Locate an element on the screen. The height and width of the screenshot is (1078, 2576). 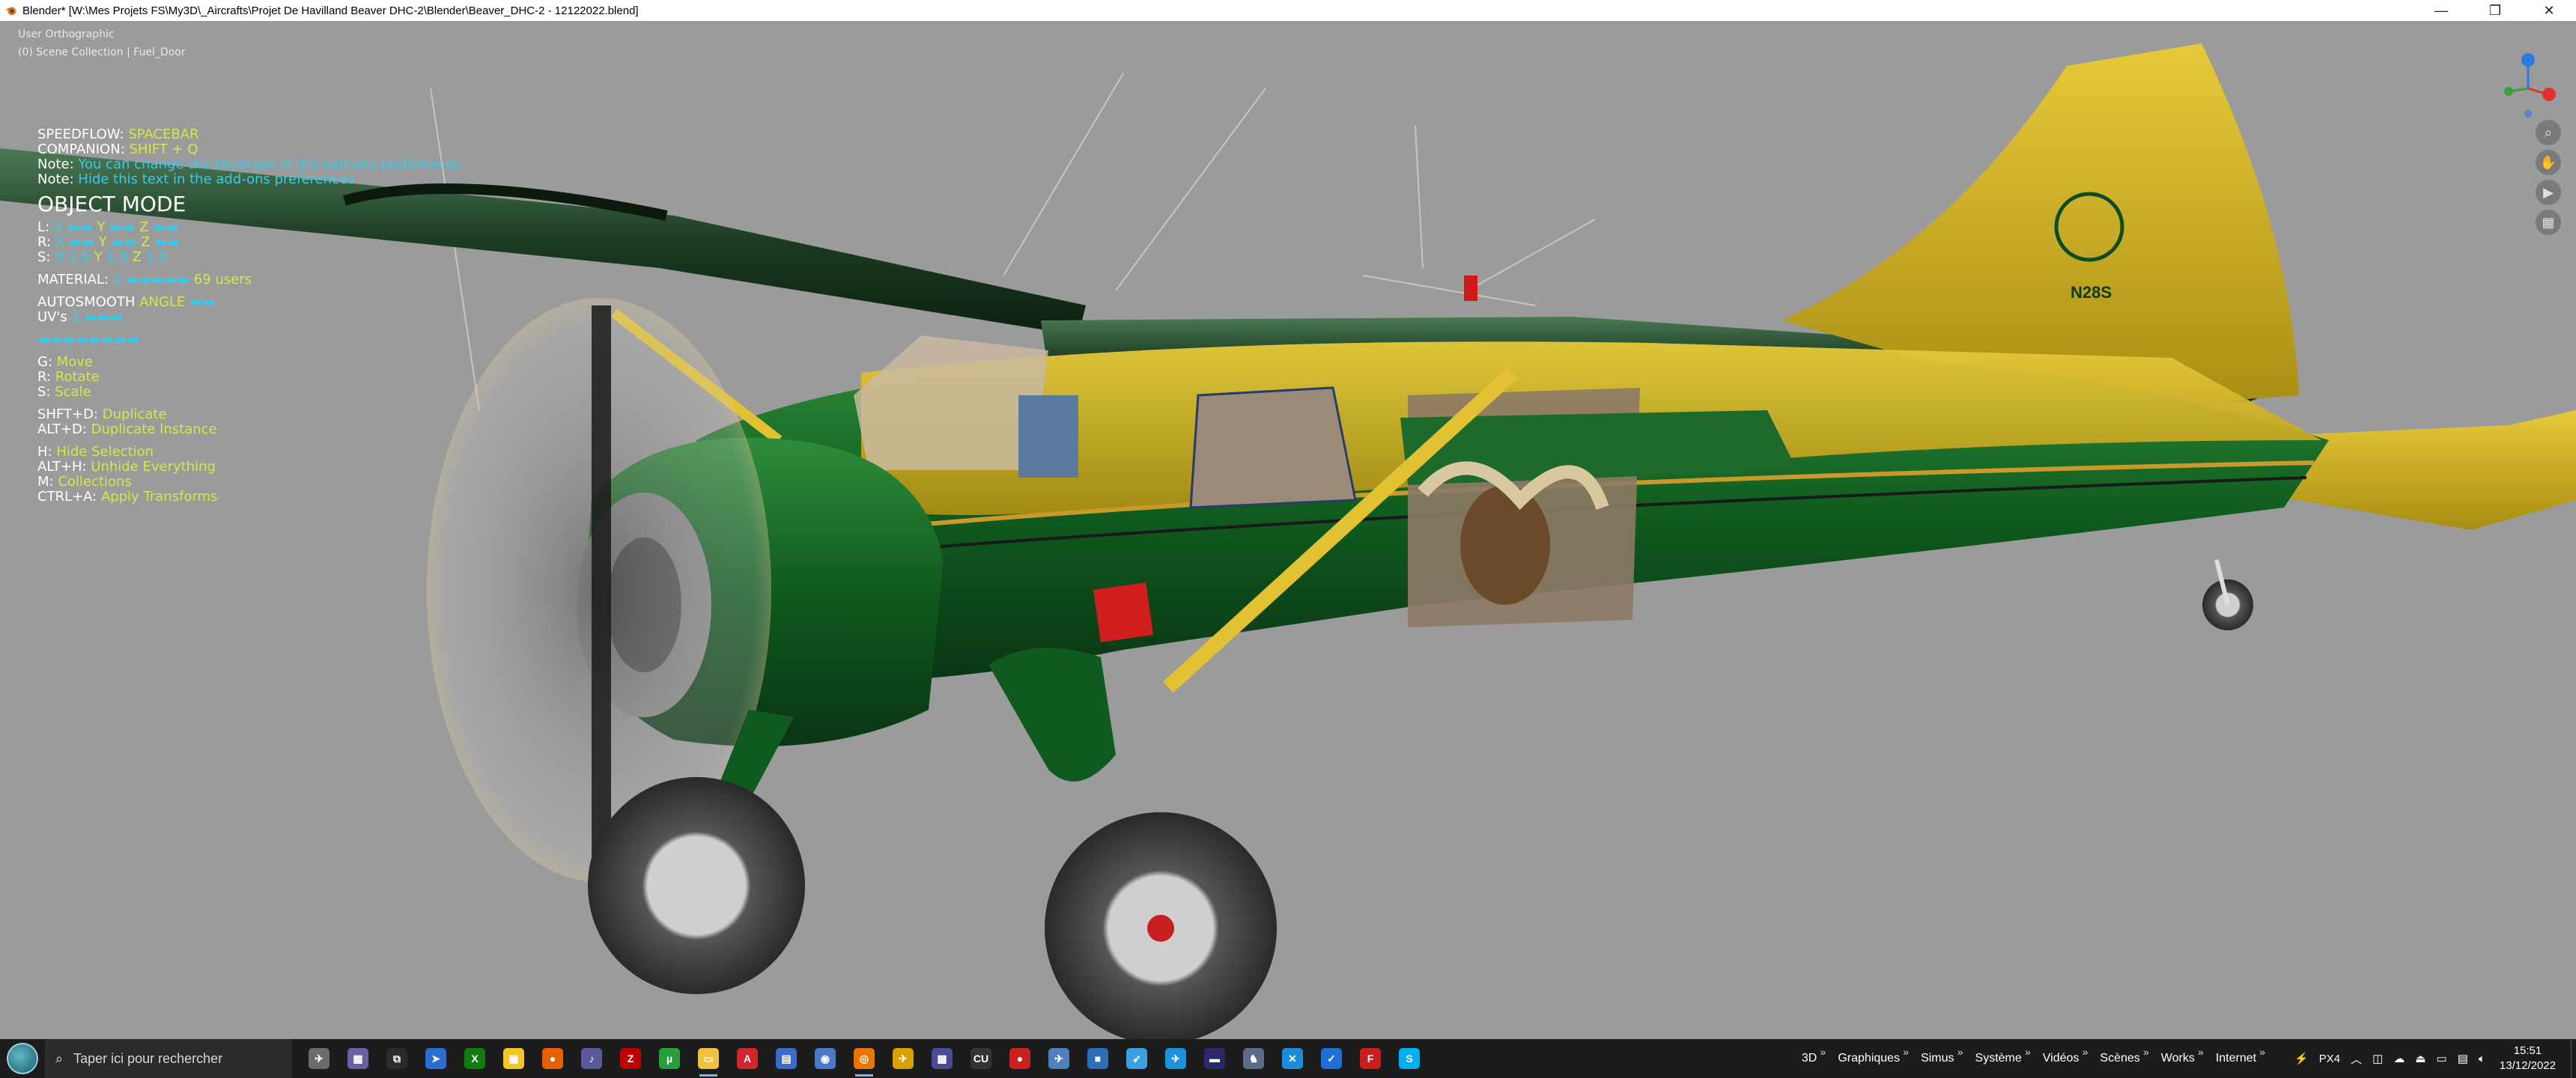
multitask-icon: ▦ is located at coordinates (357, 1058).